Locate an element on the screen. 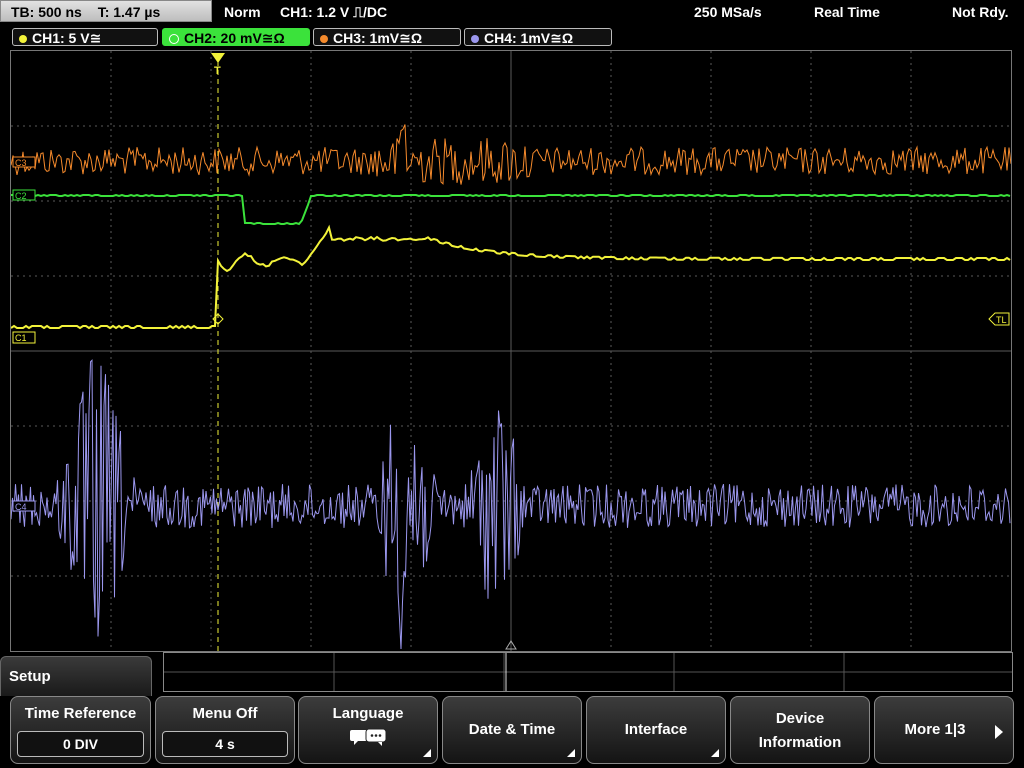  trigger-setting: CH1: 1.2 V ⎍/DC is located at coordinates (333, 12).